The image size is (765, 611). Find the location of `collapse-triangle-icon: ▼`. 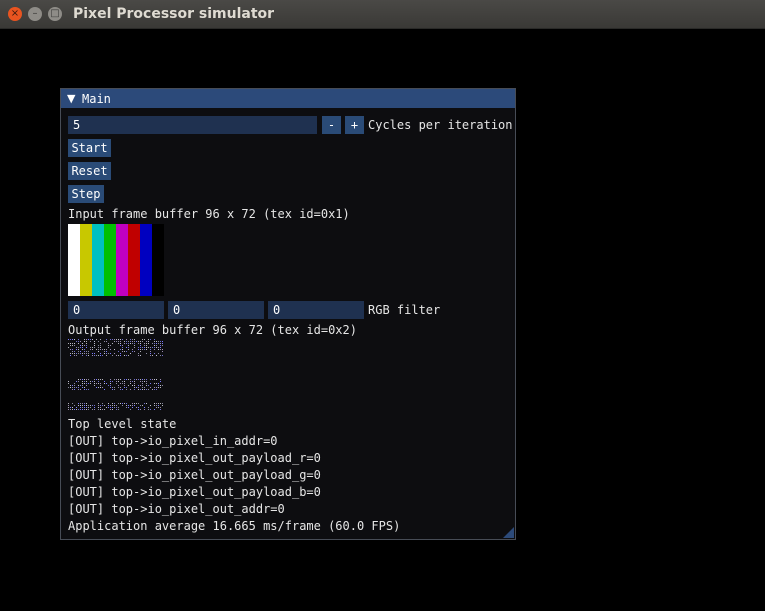

collapse-triangle-icon: ▼ is located at coordinates (71, 98).